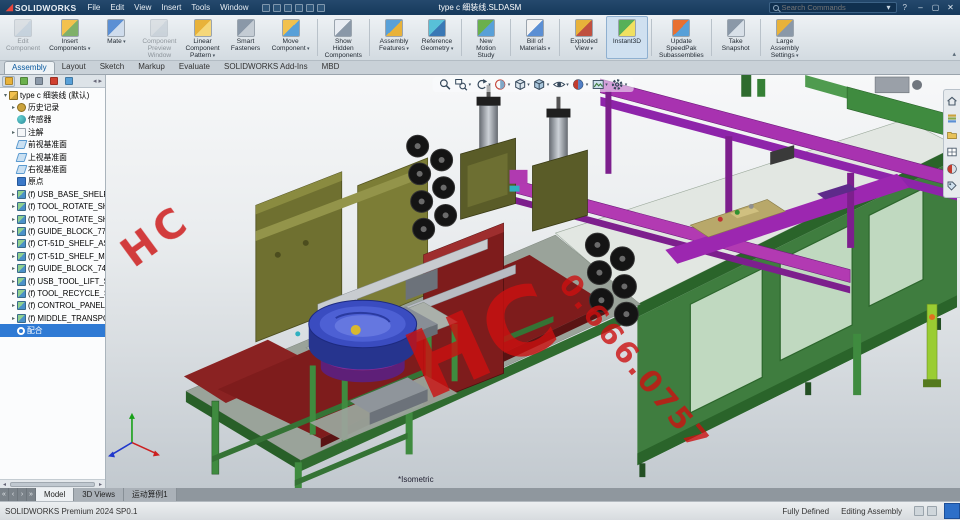 This screenshot has height=520, width=960. What do you see at coordinates (52, 268) in the screenshot?
I see `tree-item-f-guide-block-746-s: ▸ (f) GUIDE_BLOCK_746.S` at bounding box center [52, 268].